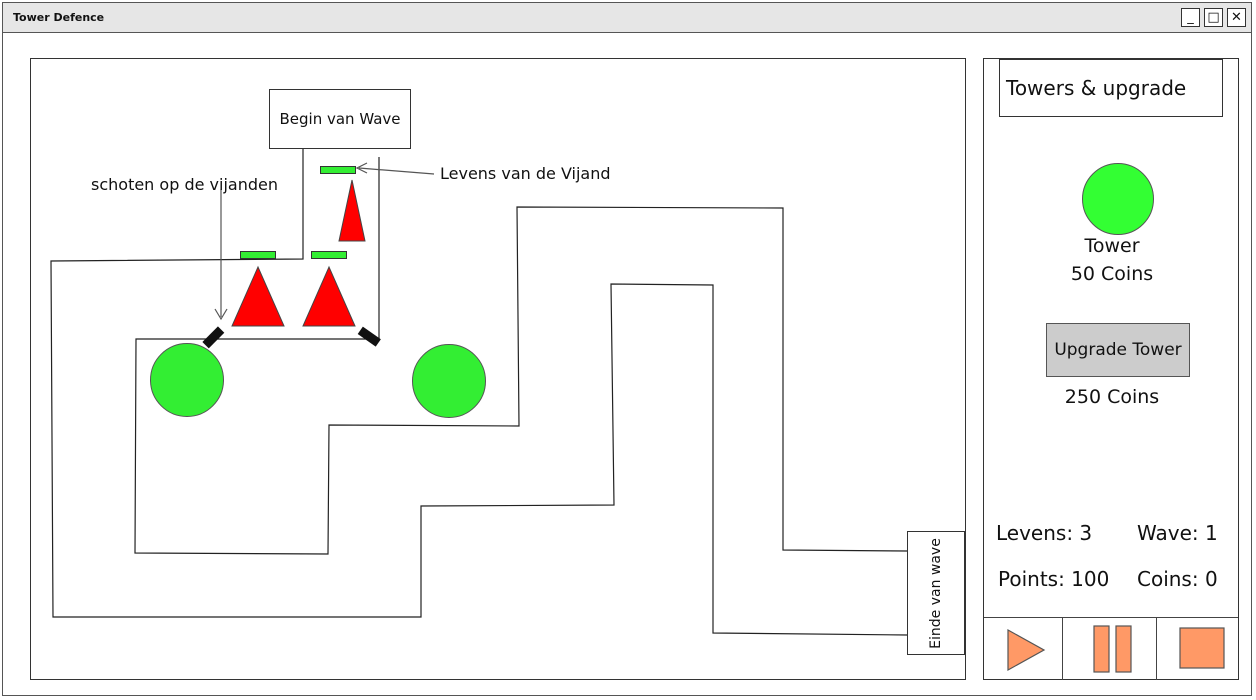 Image resolution: width=1256 pixels, height=700 pixels. Describe the element at coordinates (1213, 17) in the screenshot. I see `maximize-icon: □` at that location.